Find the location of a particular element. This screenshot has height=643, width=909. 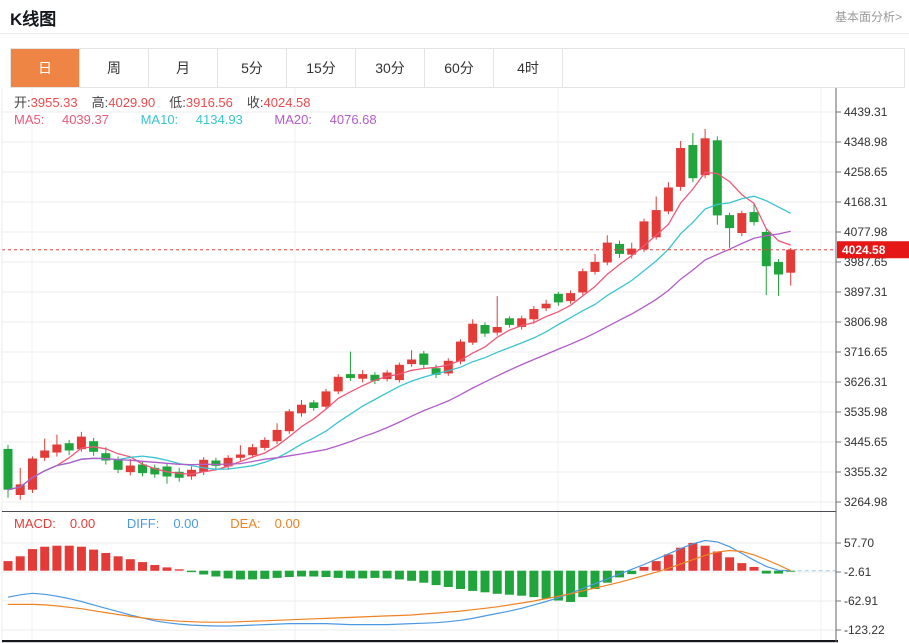

ma20-readout: MA20: 4076.68 is located at coordinates (325, 119).